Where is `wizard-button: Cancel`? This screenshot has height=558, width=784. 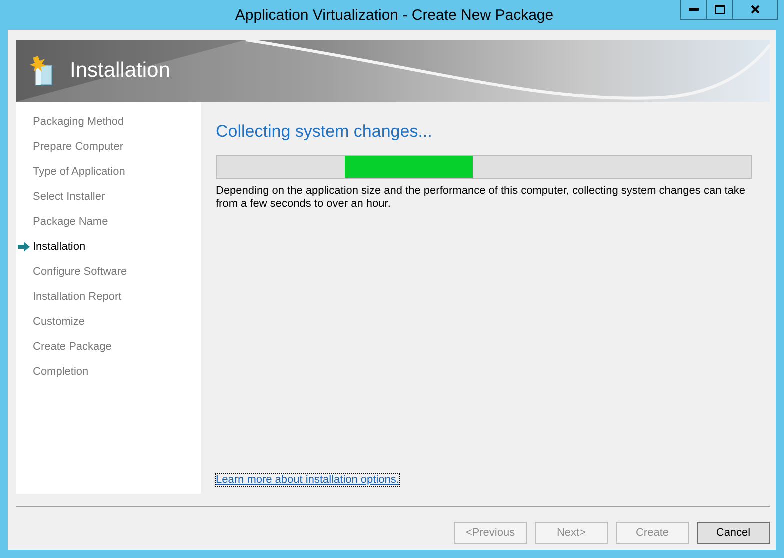 wizard-button: Cancel is located at coordinates (733, 533).